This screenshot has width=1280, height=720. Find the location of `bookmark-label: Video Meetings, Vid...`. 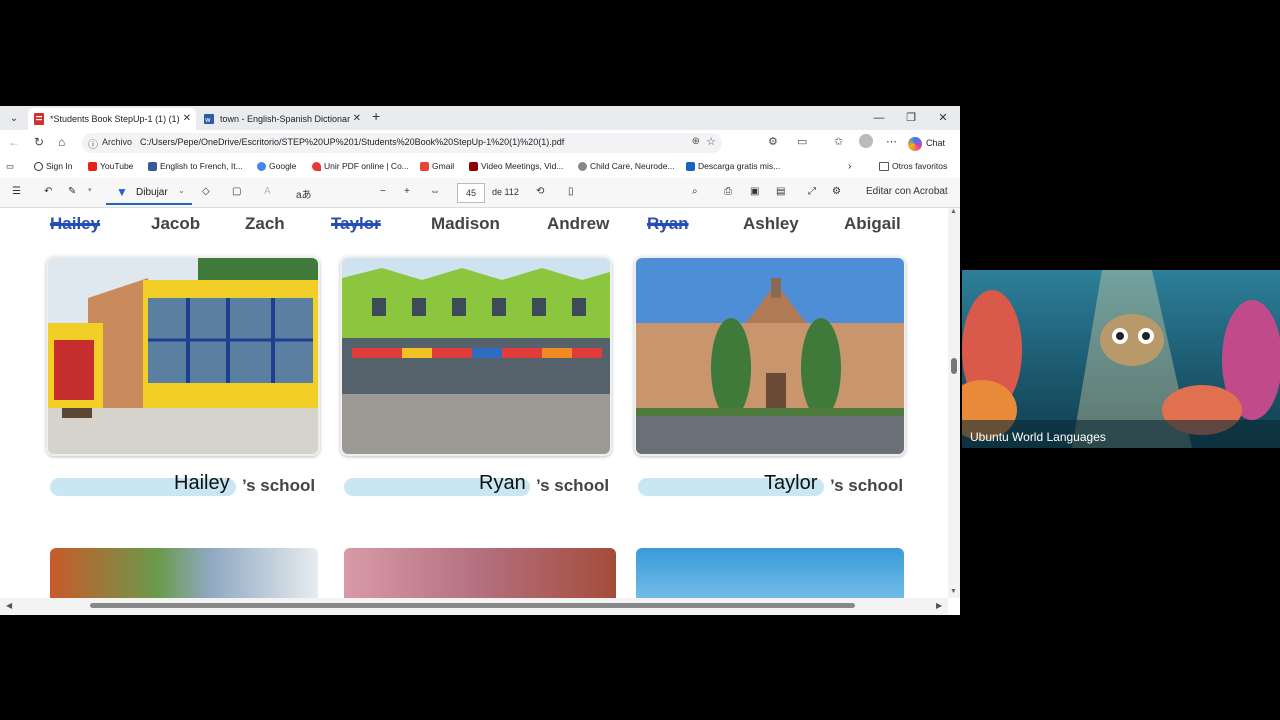

bookmark-label: Video Meetings, Vid... is located at coordinates (522, 166).